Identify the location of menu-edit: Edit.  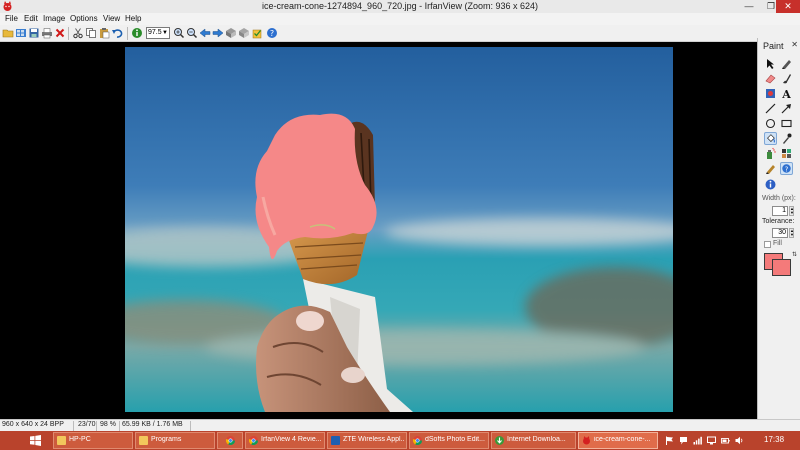
(31, 18).